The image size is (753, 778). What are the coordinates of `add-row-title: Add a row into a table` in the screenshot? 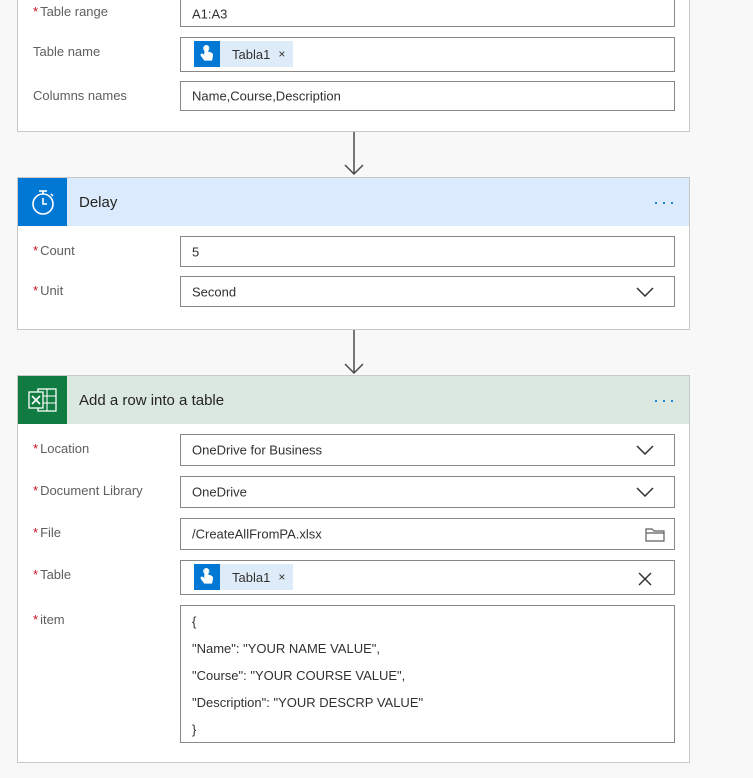 It's located at (152, 400).